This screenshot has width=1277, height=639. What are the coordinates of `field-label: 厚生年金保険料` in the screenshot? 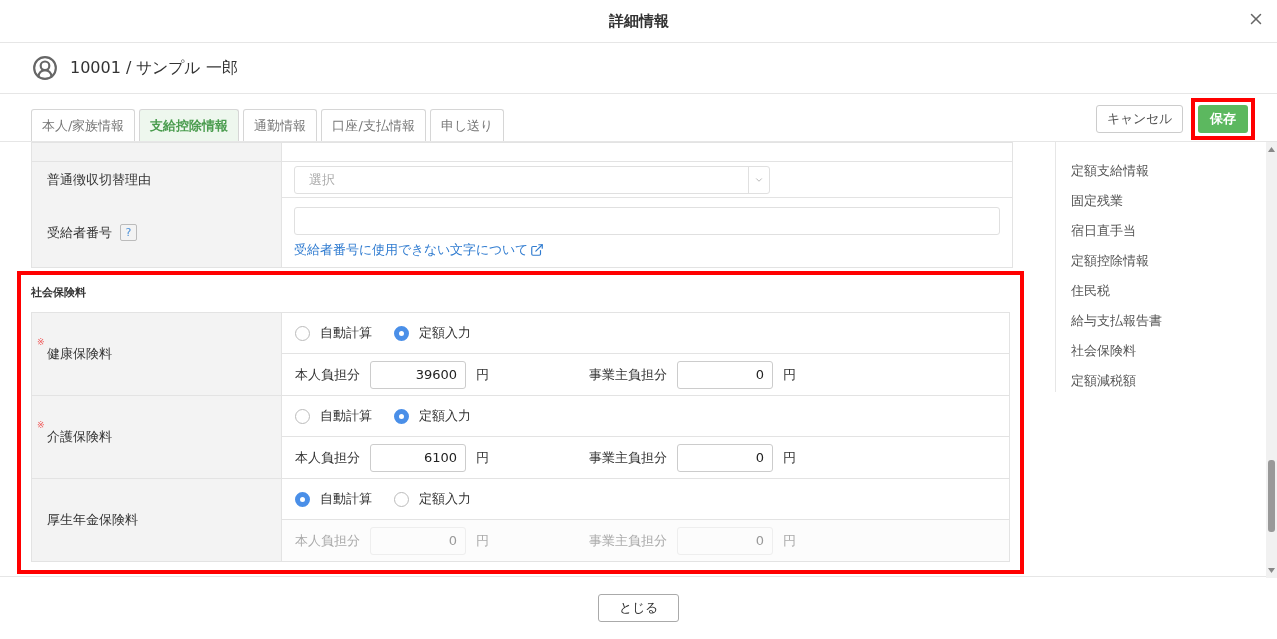 It's located at (92, 520).